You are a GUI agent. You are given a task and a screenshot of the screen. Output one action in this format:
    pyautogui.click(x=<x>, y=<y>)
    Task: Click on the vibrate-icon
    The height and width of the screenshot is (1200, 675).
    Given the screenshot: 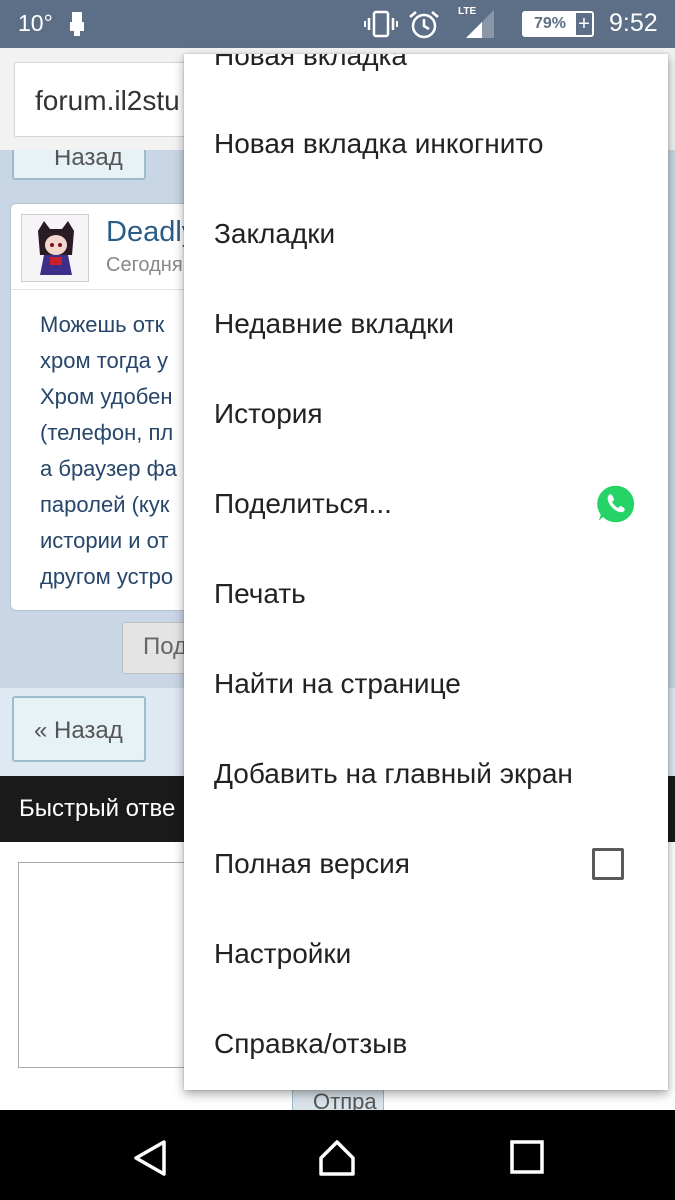 What is the action you would take?
    pyautogui.click(x=381, y=26)
    